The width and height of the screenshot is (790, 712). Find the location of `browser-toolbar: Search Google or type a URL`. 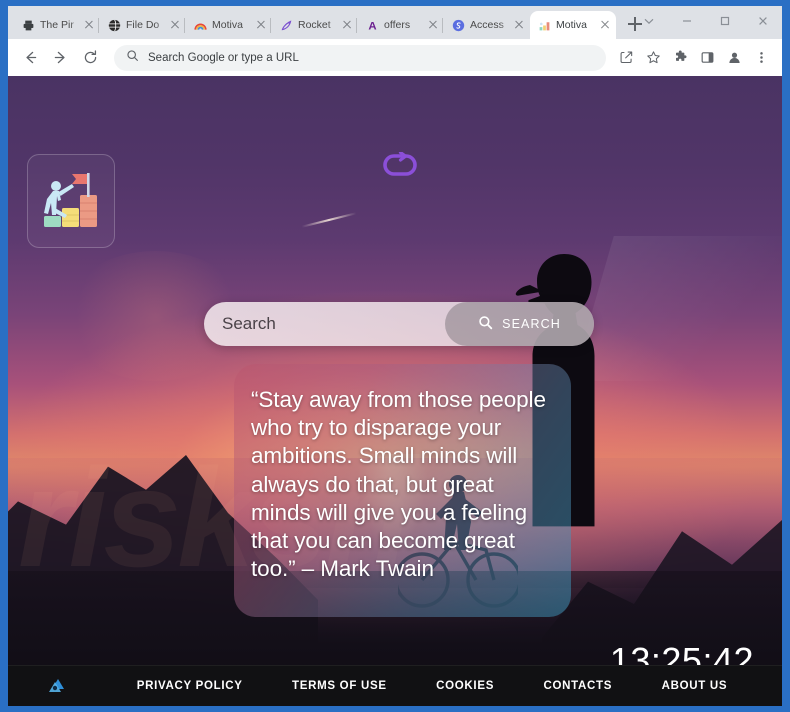

browser-toolbar: Search Google or type a URL is located at coordinates (395, 57).